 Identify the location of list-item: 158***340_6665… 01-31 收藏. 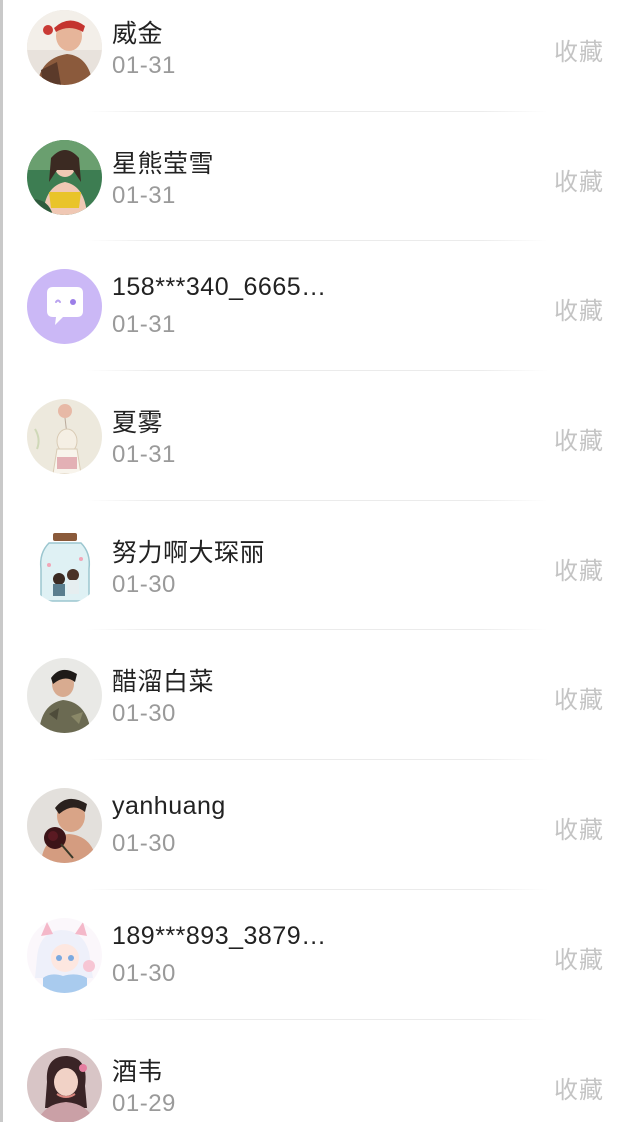
(320, 306).